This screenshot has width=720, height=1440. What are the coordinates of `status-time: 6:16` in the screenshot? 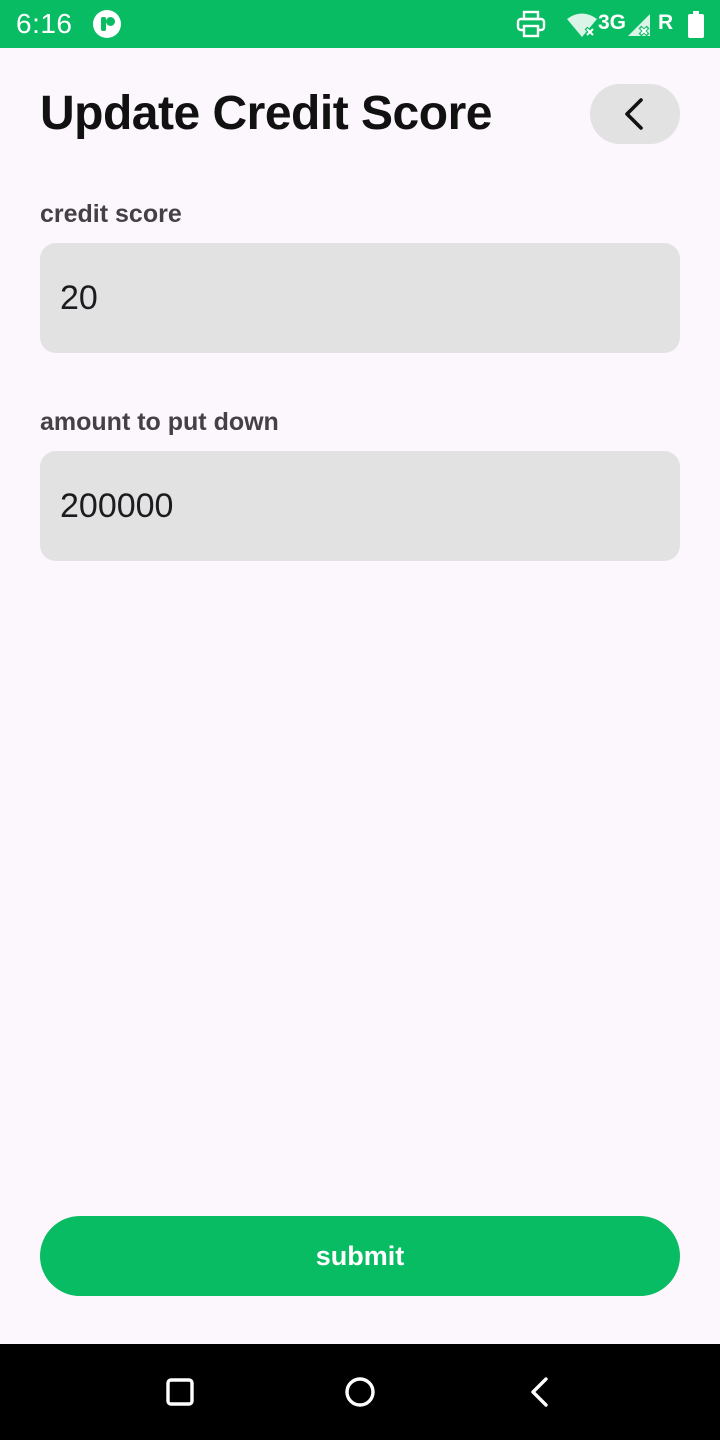 It's located at (44, 23).